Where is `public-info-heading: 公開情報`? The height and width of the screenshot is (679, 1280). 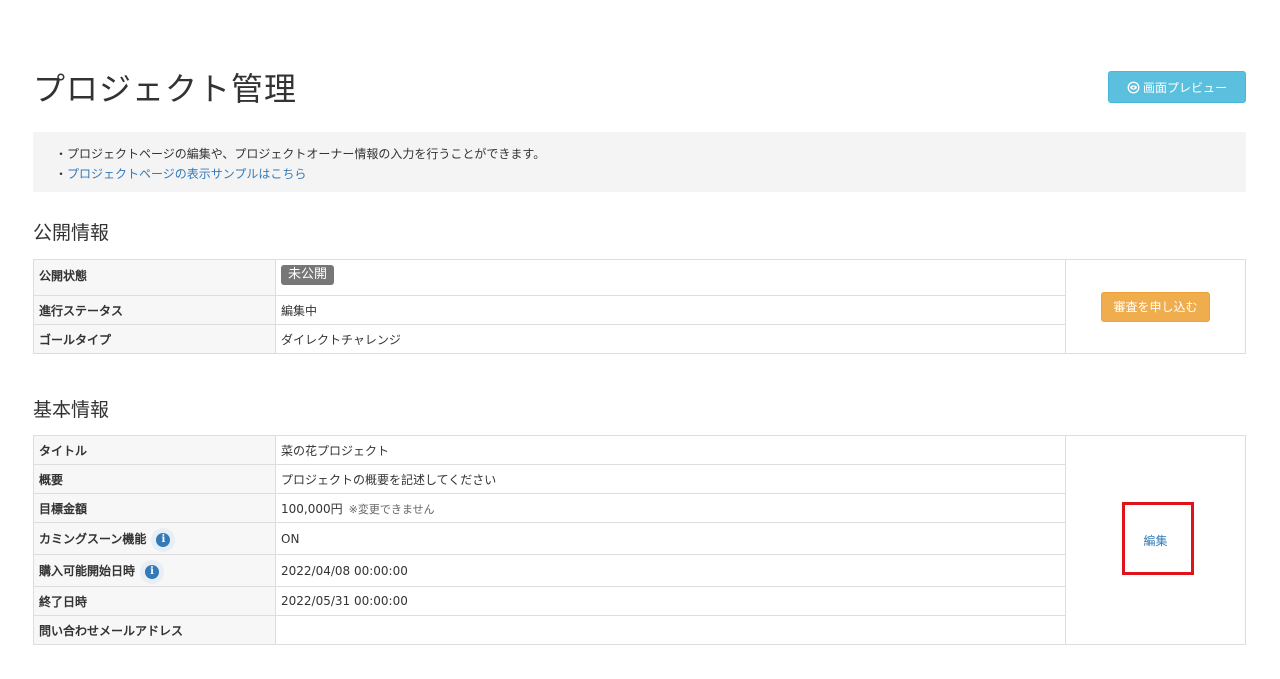
public-info-heading: 公開情報 is located at coordinates (71, 233).